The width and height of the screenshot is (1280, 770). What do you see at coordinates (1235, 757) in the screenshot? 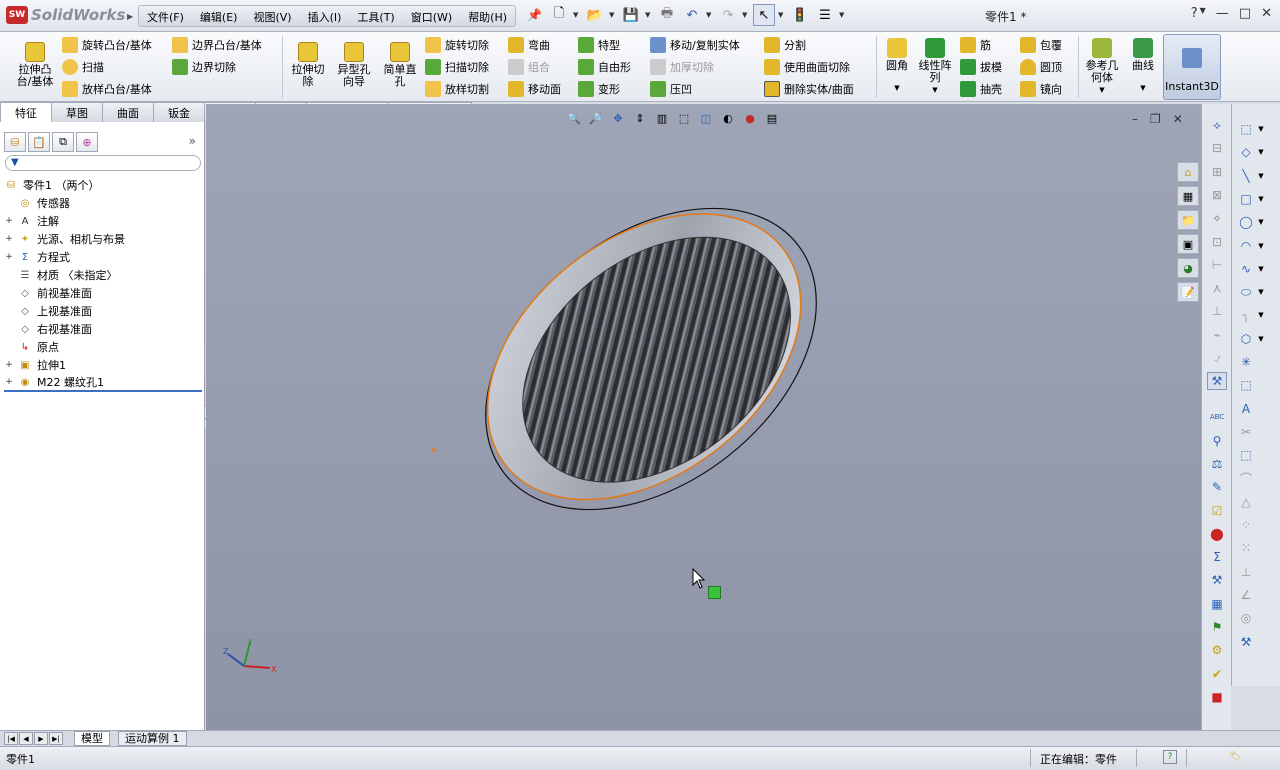
I see `tag-icon: 🏷` at bounding box center [1235, 757].